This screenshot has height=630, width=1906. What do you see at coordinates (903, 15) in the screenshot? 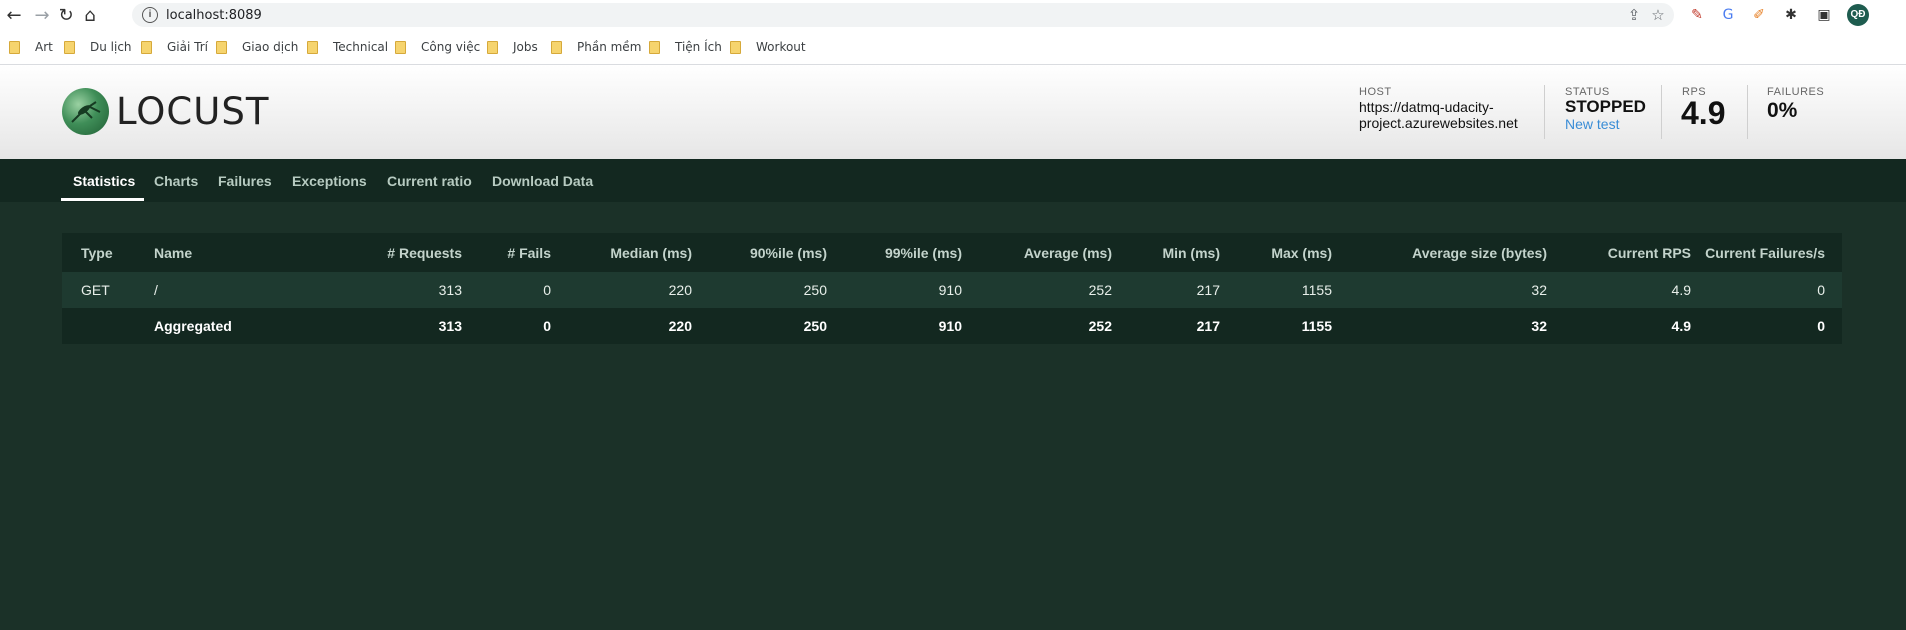
I see `address-bar: i localhost:8089 ⇪ ☆` at bounding box center [903, 15].